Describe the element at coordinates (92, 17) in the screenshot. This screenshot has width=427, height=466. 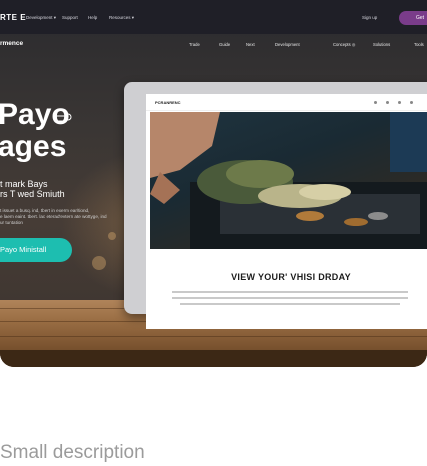
I see `nav-item-help: Help` at that location.